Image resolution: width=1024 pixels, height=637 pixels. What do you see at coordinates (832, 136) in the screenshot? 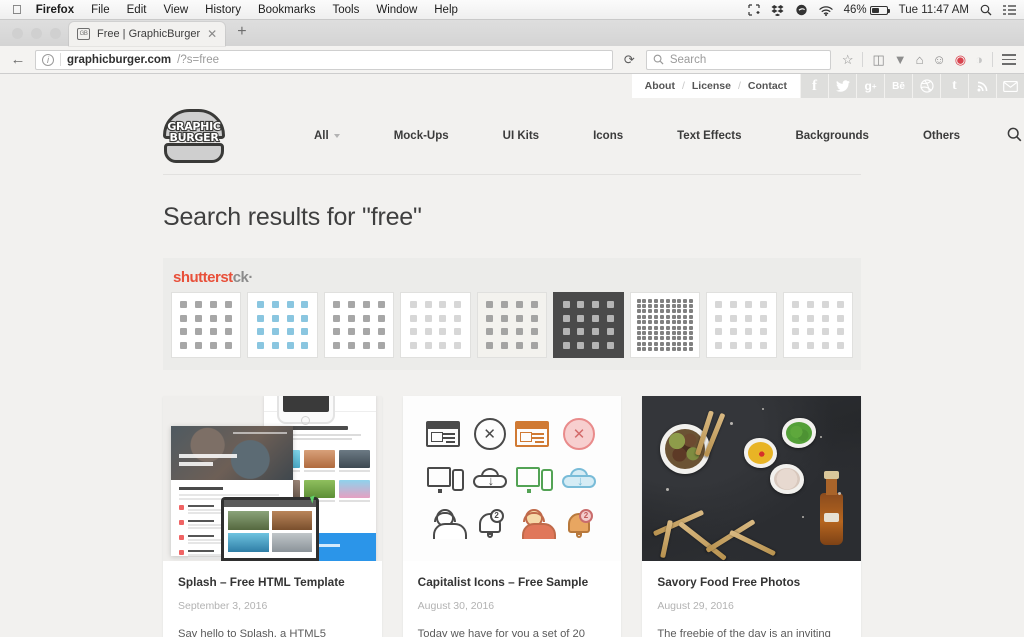
I see `nav-item-backgrounds: Backgrounds` at bounding box center [832, 136].